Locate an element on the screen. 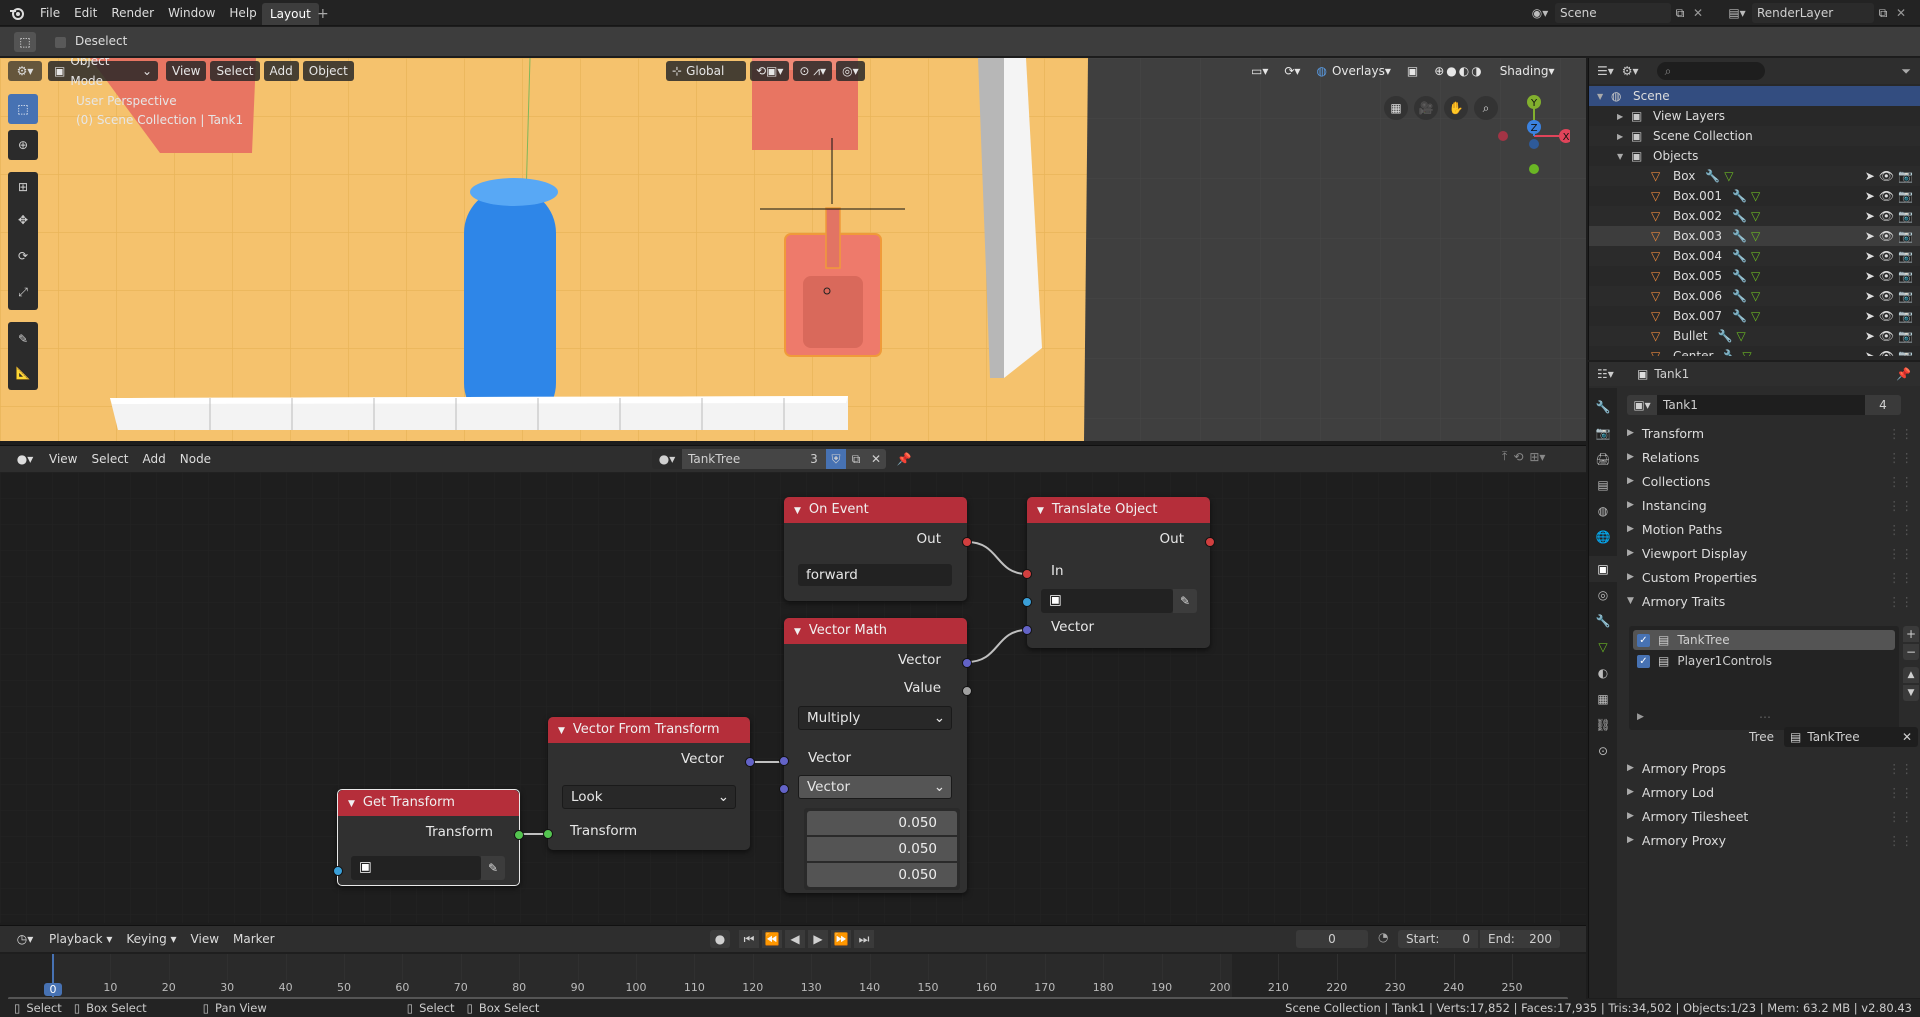  cursor-tool-icon: ⊕ is located at coordinates (23, 145).